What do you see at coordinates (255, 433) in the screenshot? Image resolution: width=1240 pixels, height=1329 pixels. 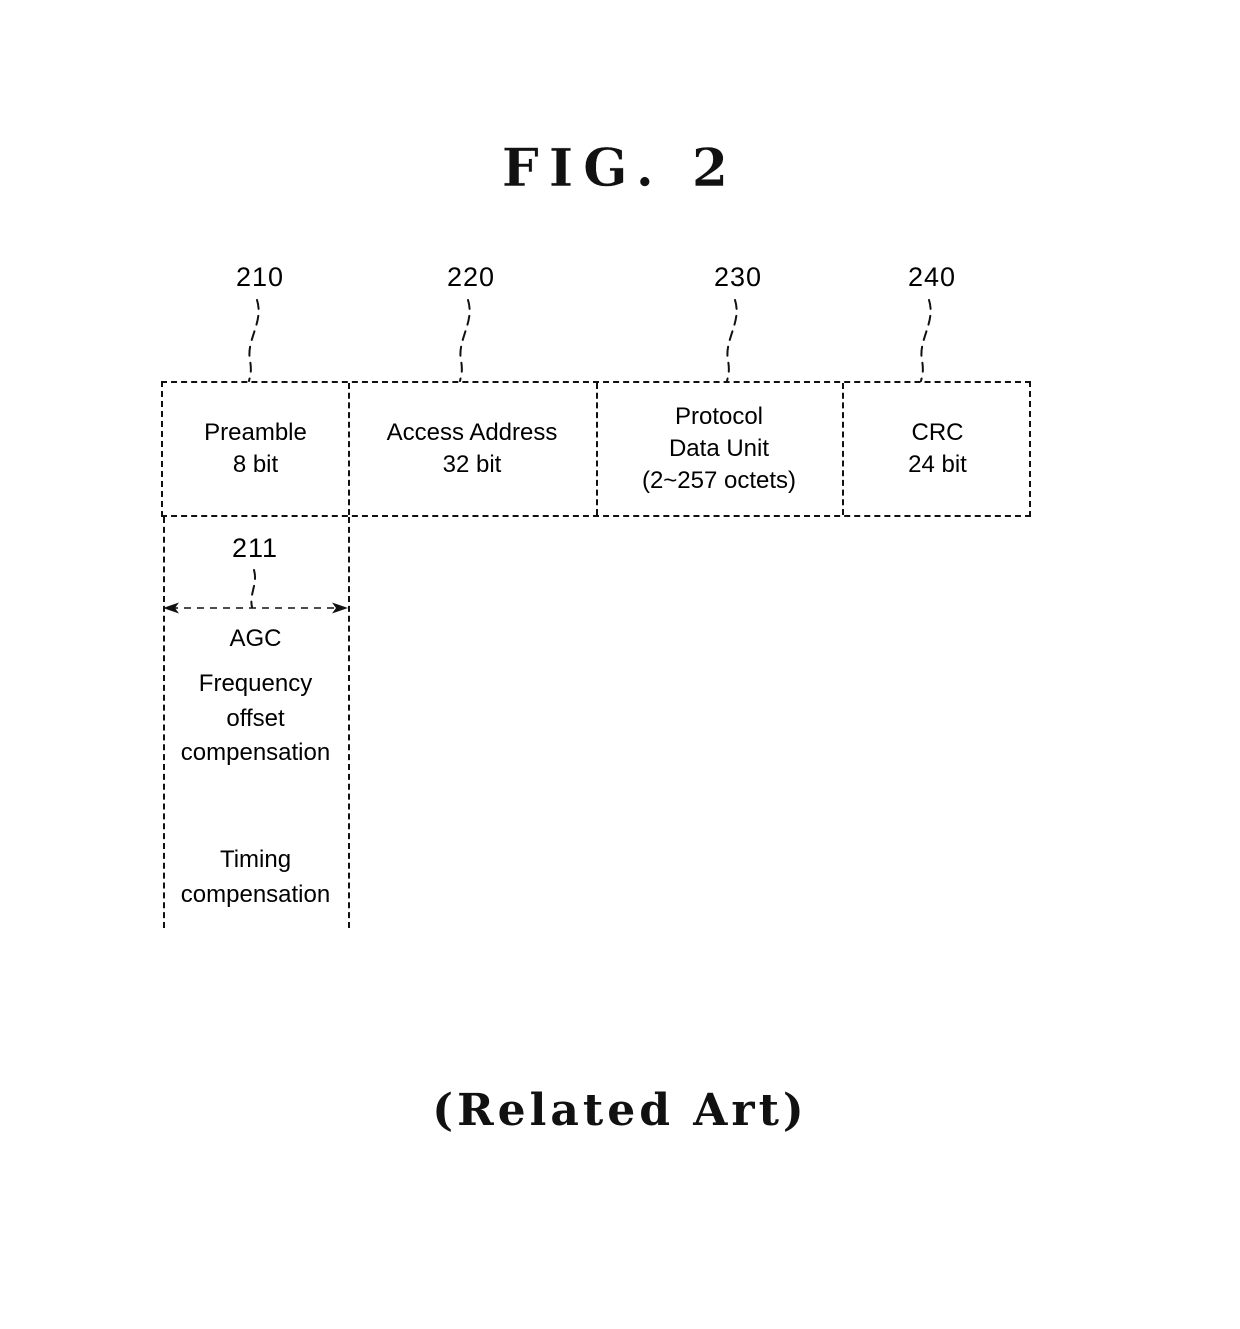 I see `packet-field-preamble-line1: Preamble` at bounding box center [255, 433].